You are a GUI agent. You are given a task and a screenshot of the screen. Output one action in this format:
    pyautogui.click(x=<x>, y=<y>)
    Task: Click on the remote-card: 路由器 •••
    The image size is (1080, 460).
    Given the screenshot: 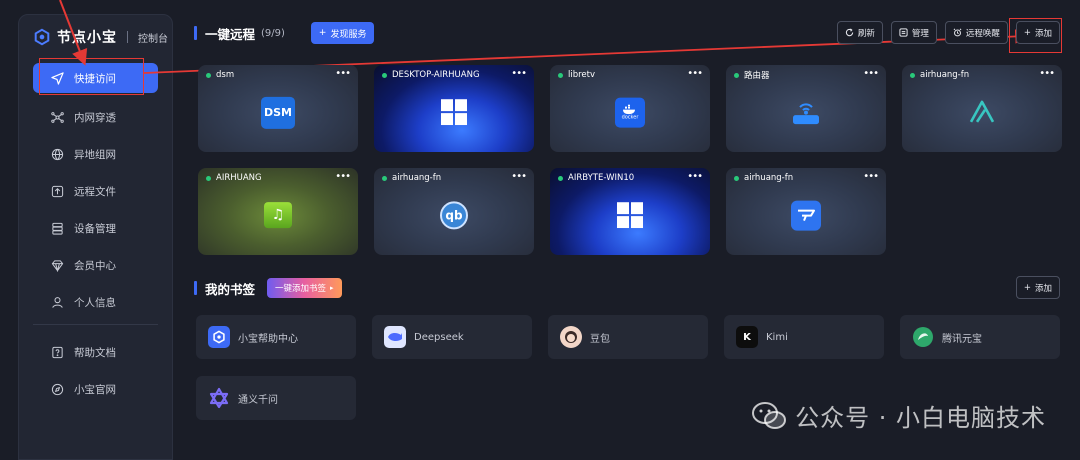 What is the action you would take?
    pyautogui.click(x=806, y=108)
    